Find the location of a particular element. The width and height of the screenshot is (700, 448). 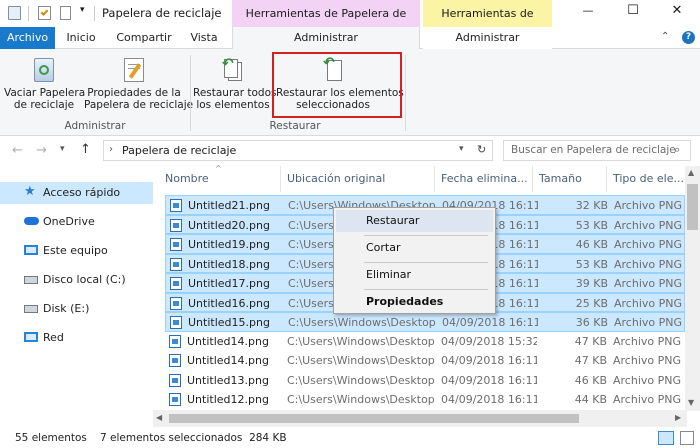

menu-item-delete: Eliminar is located at coordinates (414, 275).